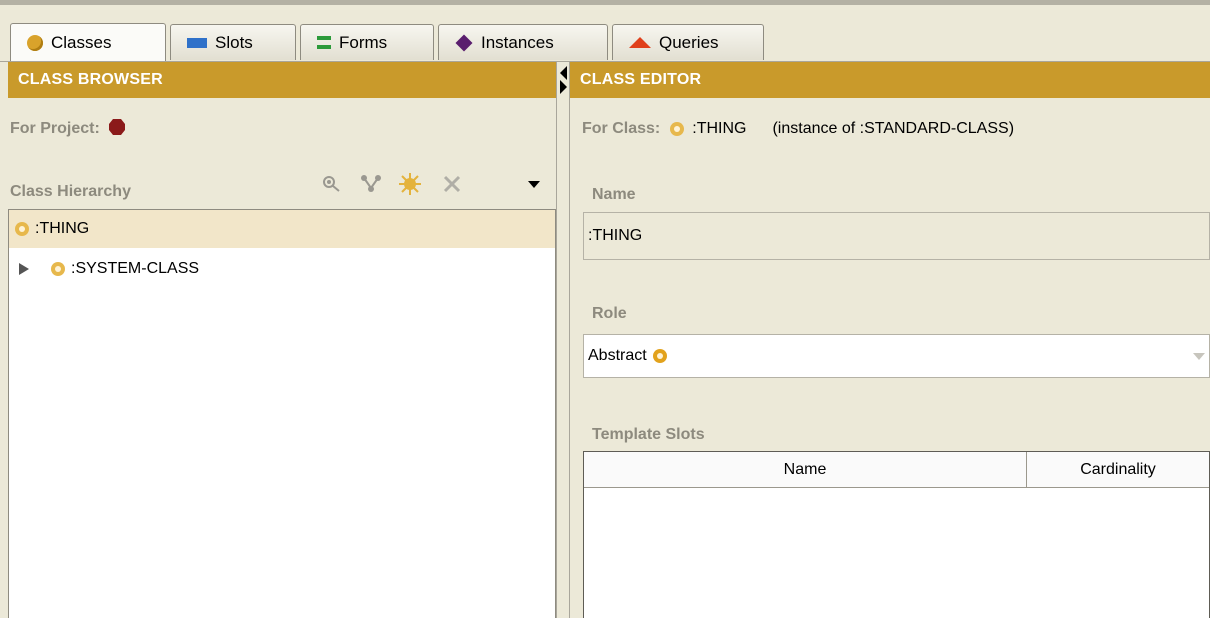  Describe the element at coordinates (890, 80) in the screenshot. I see `class-editor-header: CLASS EDITOR` at that location.